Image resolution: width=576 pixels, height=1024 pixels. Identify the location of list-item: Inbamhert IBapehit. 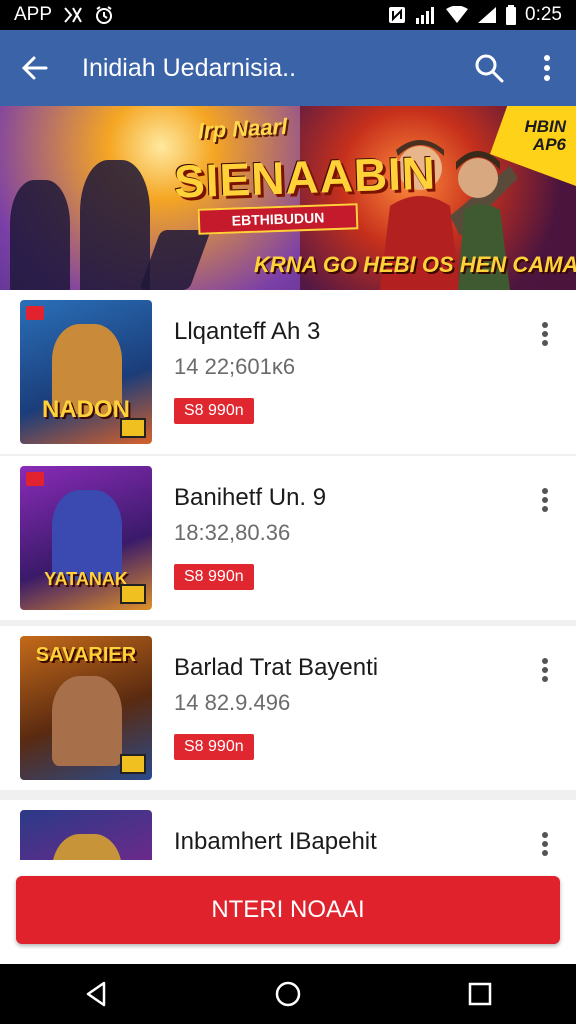
(288, 830).